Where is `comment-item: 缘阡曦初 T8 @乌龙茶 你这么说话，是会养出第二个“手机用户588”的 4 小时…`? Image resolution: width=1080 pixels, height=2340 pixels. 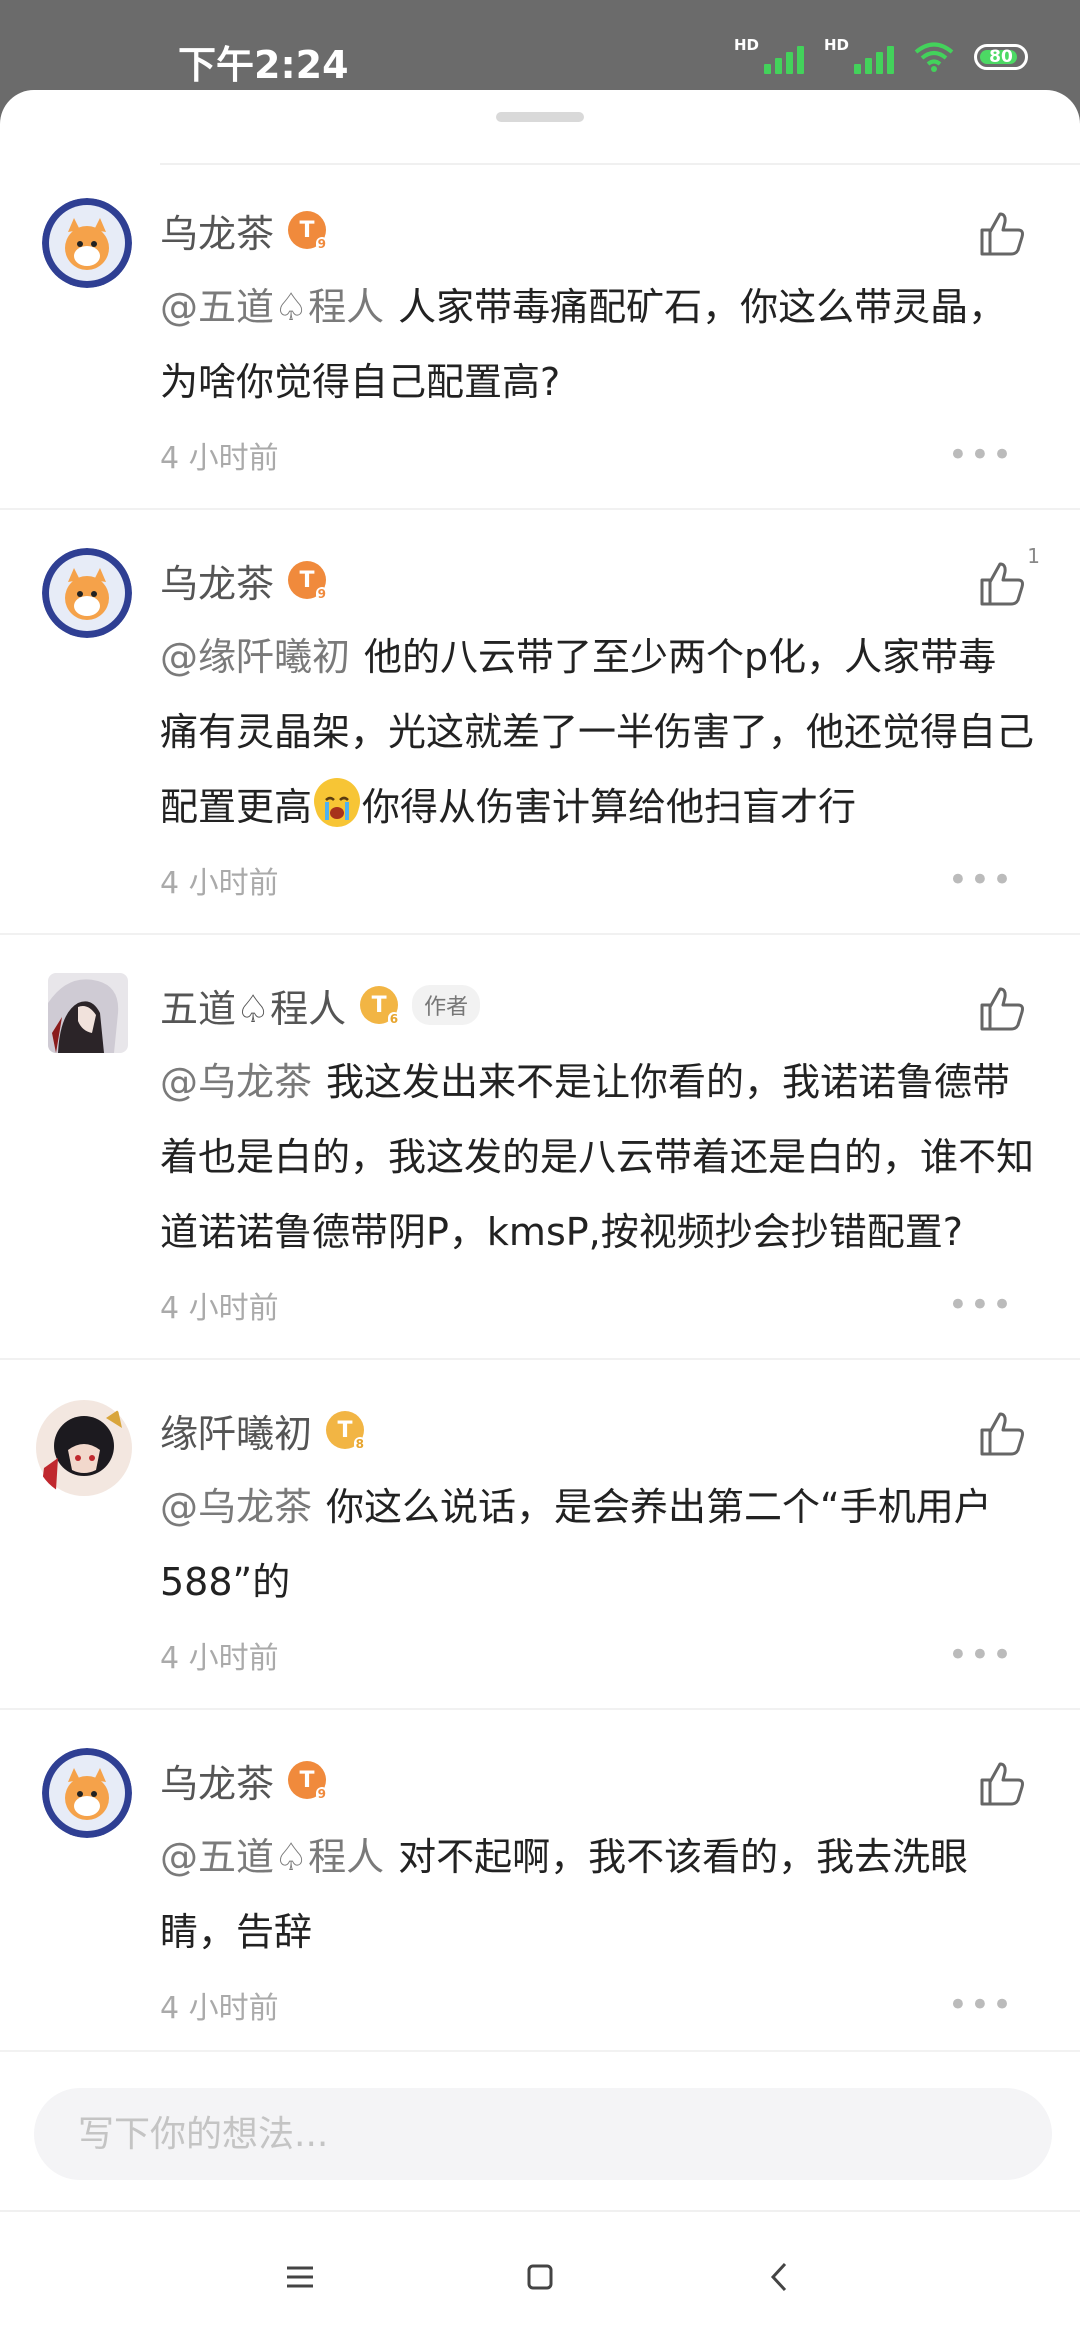 comment-item: 缘阡曦初 T8 @乌龙茶 你这么说话，是会养出第二个“手机用户588”的 4 小时… is located at coordinates (540, 1550).